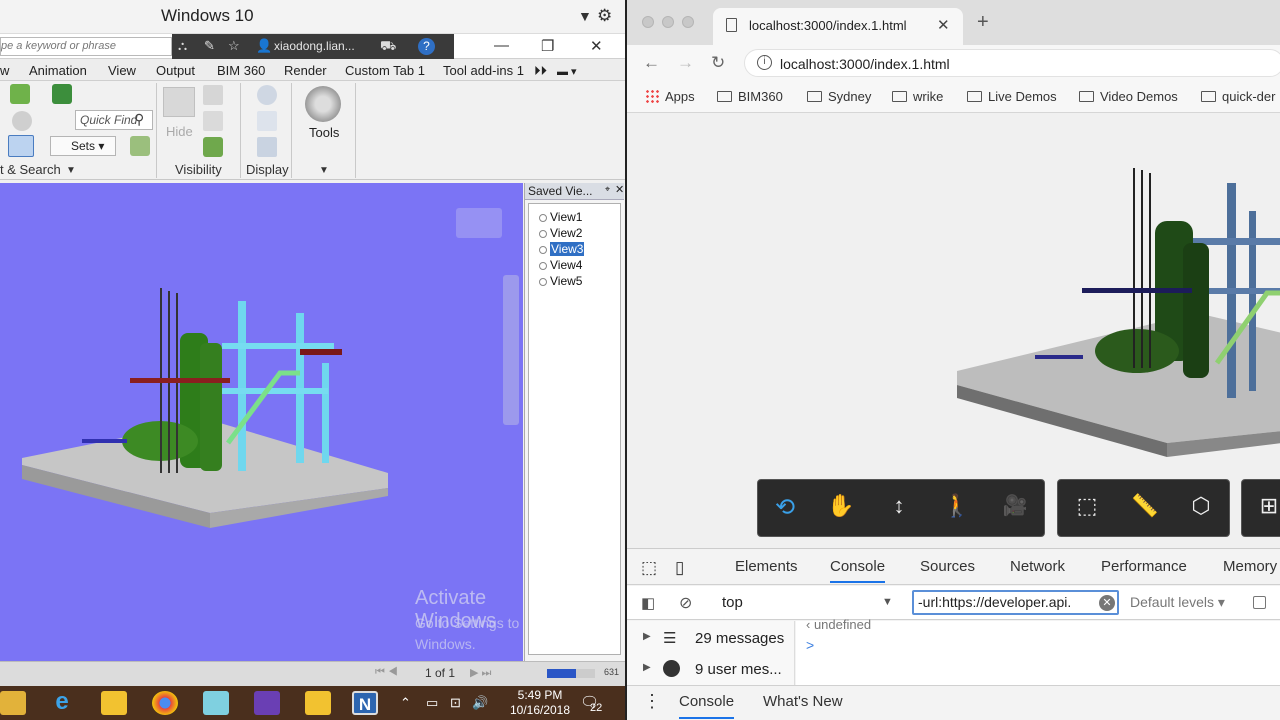 This screenshot has width=1280, height=720. What do you see at coordinates (766, 566) in the screenshot?
I see `tab-elements: Elements` at bounding box center [766, 566].